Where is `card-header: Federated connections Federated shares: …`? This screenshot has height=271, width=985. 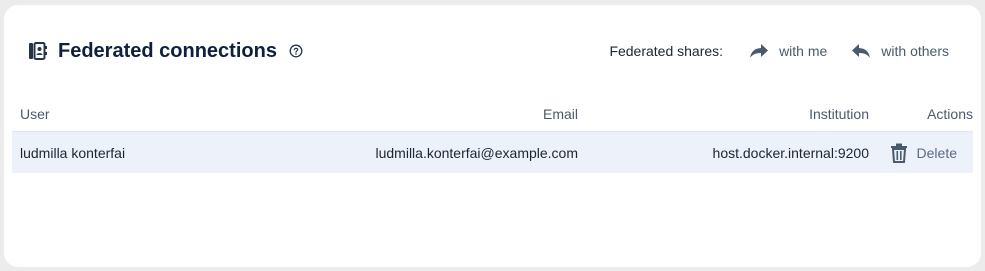
card-header: Federated connections Federated shares: … is located at coordinates (488, 51).